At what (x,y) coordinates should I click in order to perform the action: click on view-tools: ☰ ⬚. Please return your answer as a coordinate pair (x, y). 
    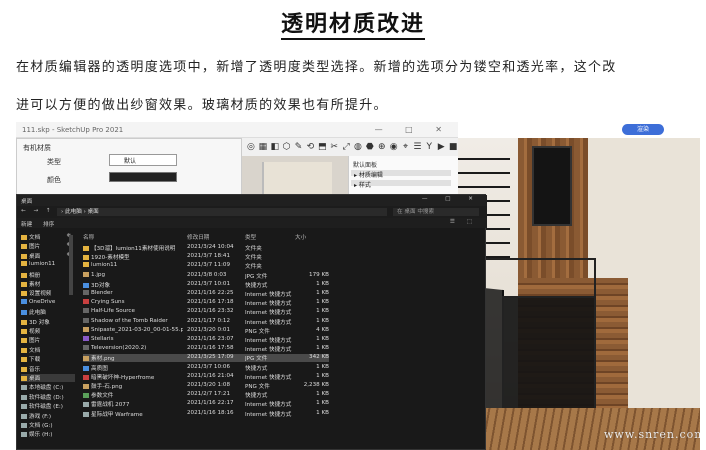
    Looking at the image, I should click on (463, 222).